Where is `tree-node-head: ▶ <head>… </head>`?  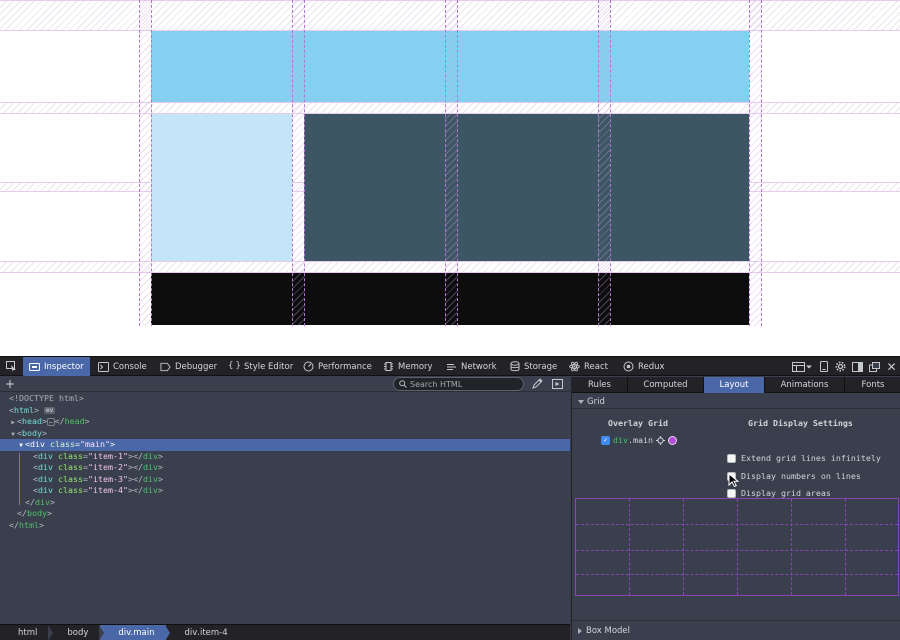
tree-node-head: ▶ <head>… </head> is located at coordinates (285, 422).